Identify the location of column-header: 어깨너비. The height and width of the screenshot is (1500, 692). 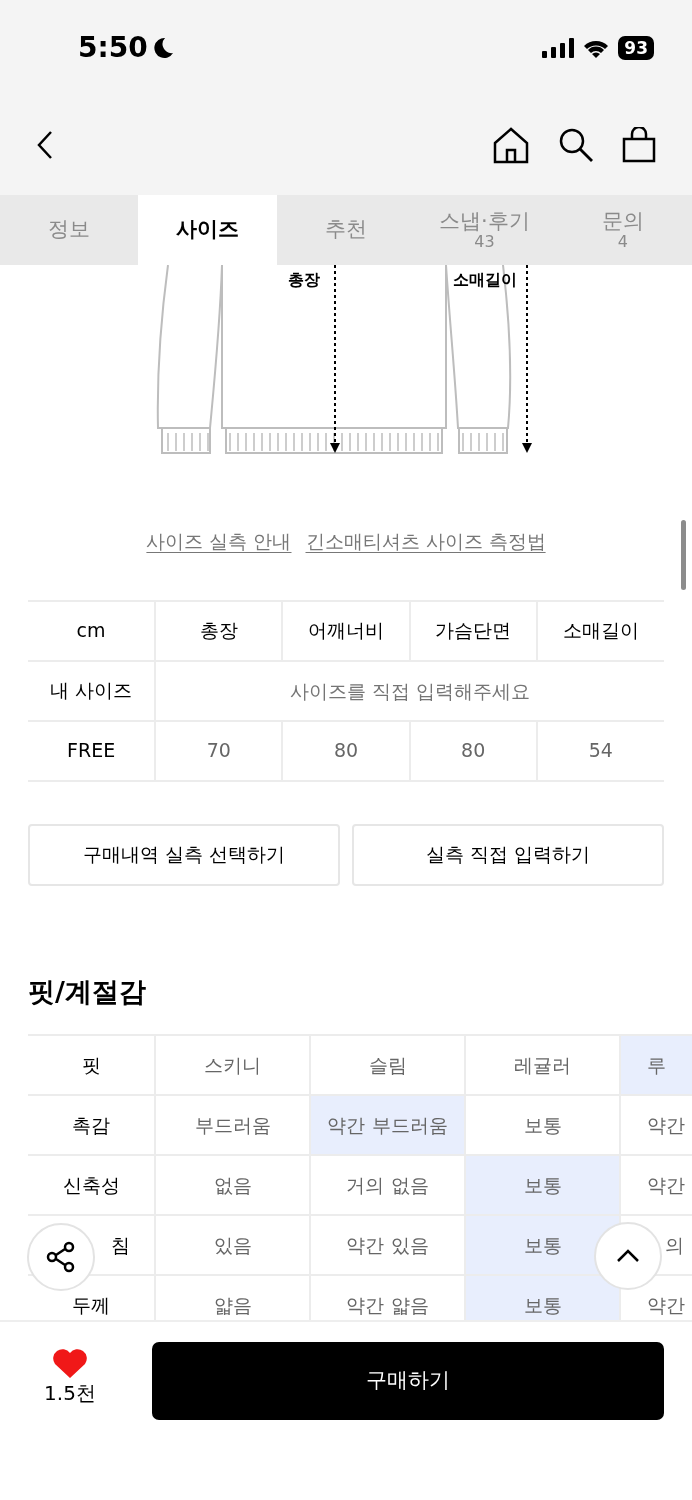
(346, 630).